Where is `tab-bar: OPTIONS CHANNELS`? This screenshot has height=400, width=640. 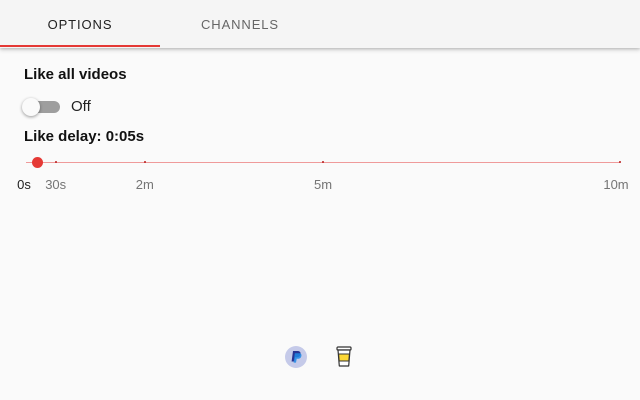
tab-bar: OPTIONS CHANNELS is located at coordinates (320, 24).